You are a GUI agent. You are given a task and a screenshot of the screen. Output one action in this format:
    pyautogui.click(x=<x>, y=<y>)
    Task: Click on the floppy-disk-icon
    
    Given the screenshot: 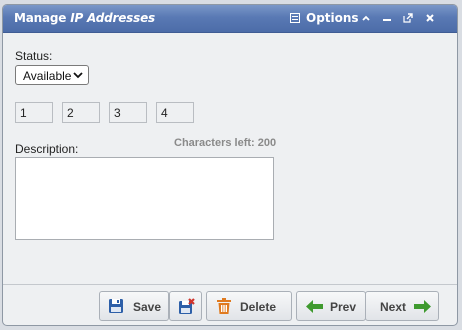 What is the action you would take?
    pyautogui.click(x=116, y=306)
    